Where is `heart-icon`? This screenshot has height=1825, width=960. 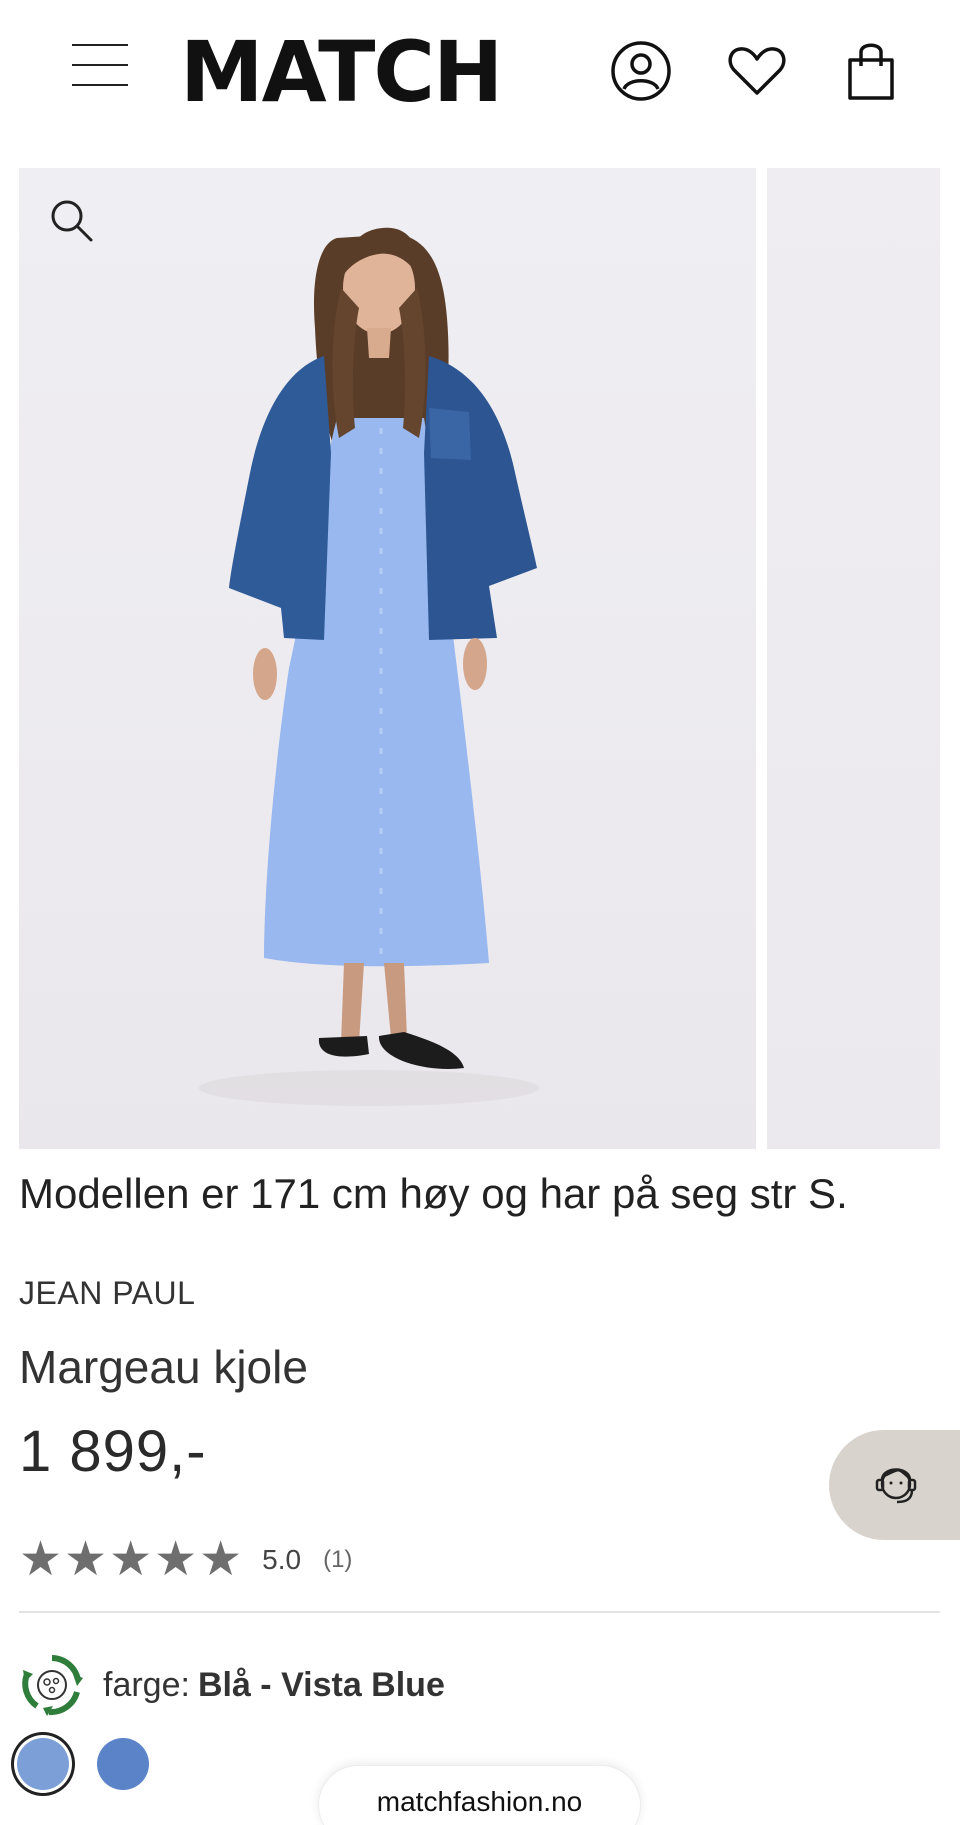 heart-icon is located at coordinates (757, 71).